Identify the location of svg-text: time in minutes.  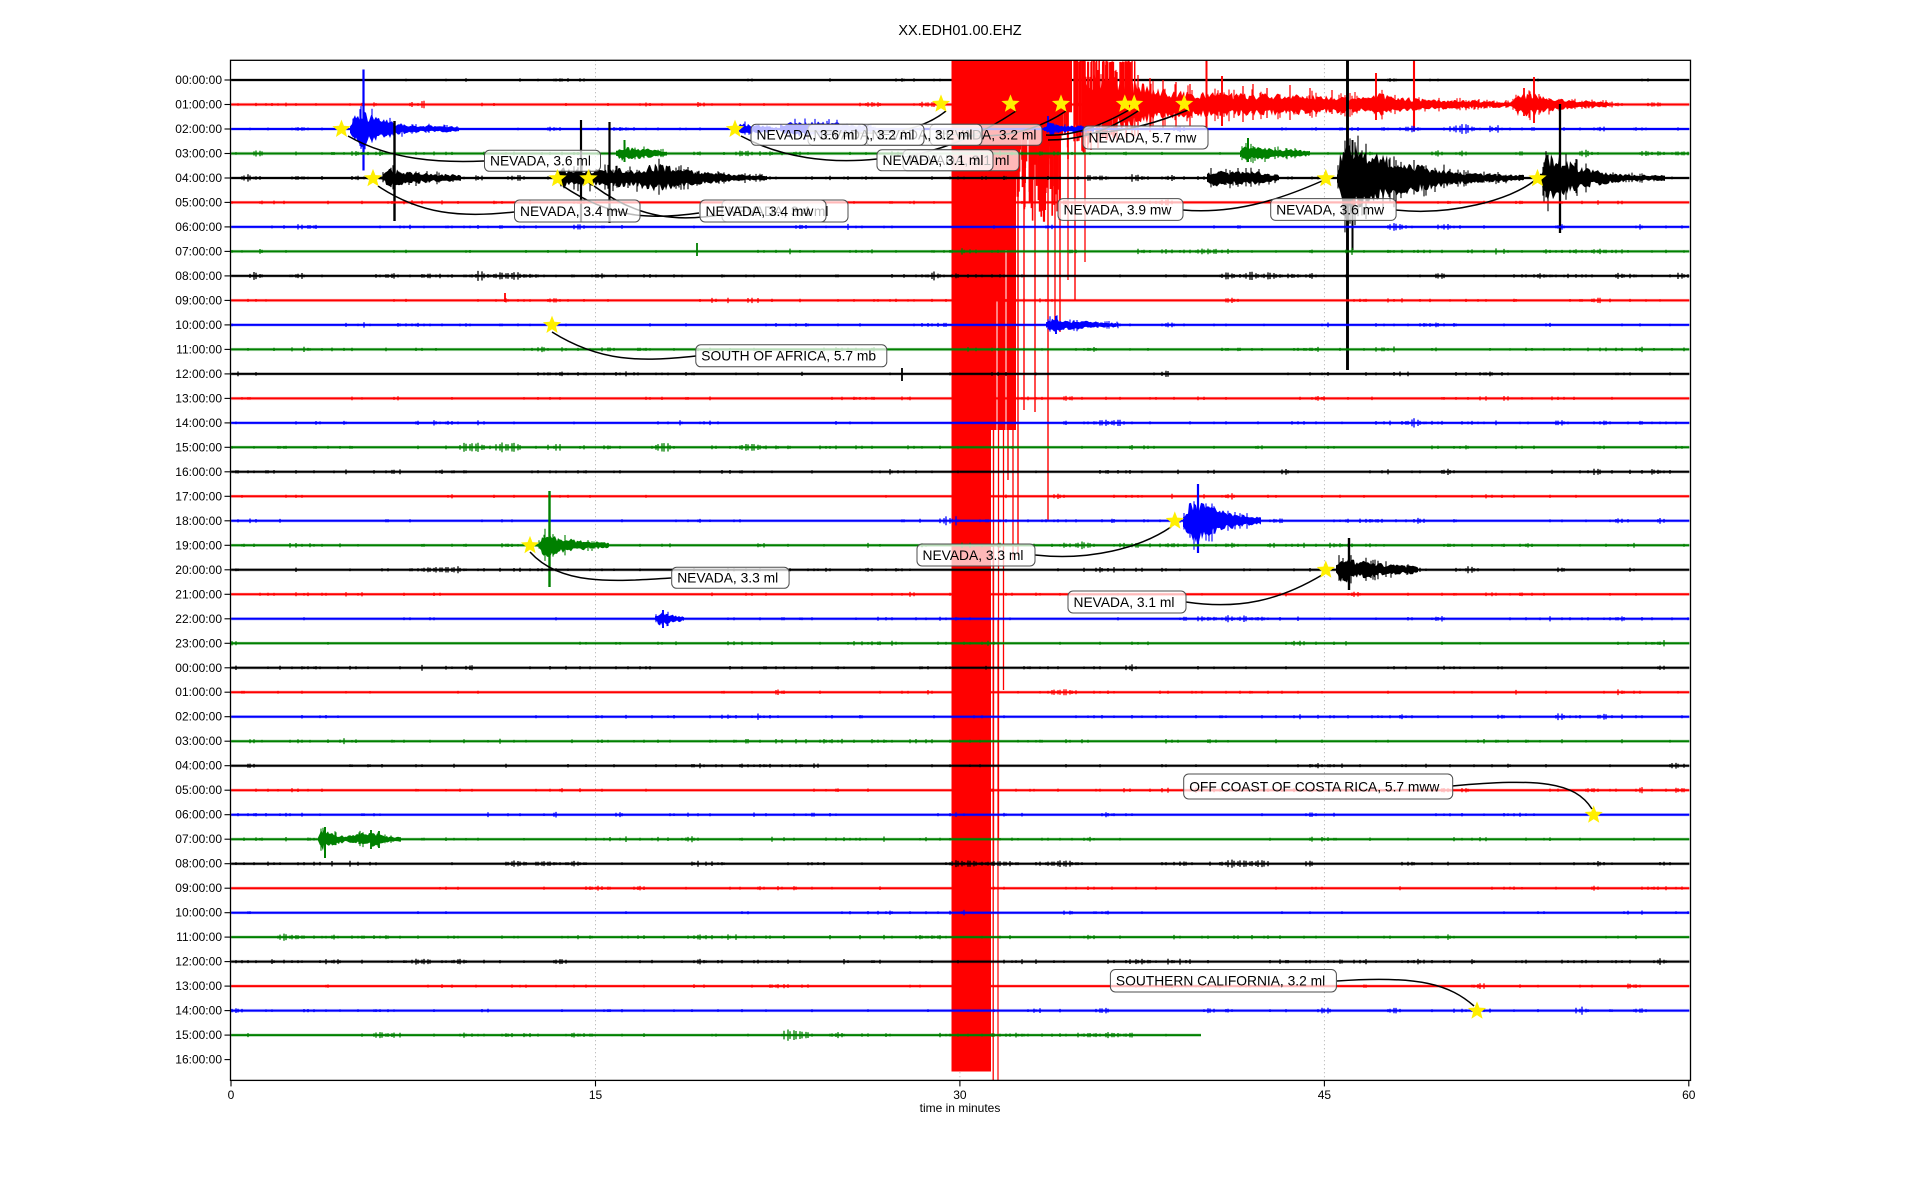
(960, 1108).